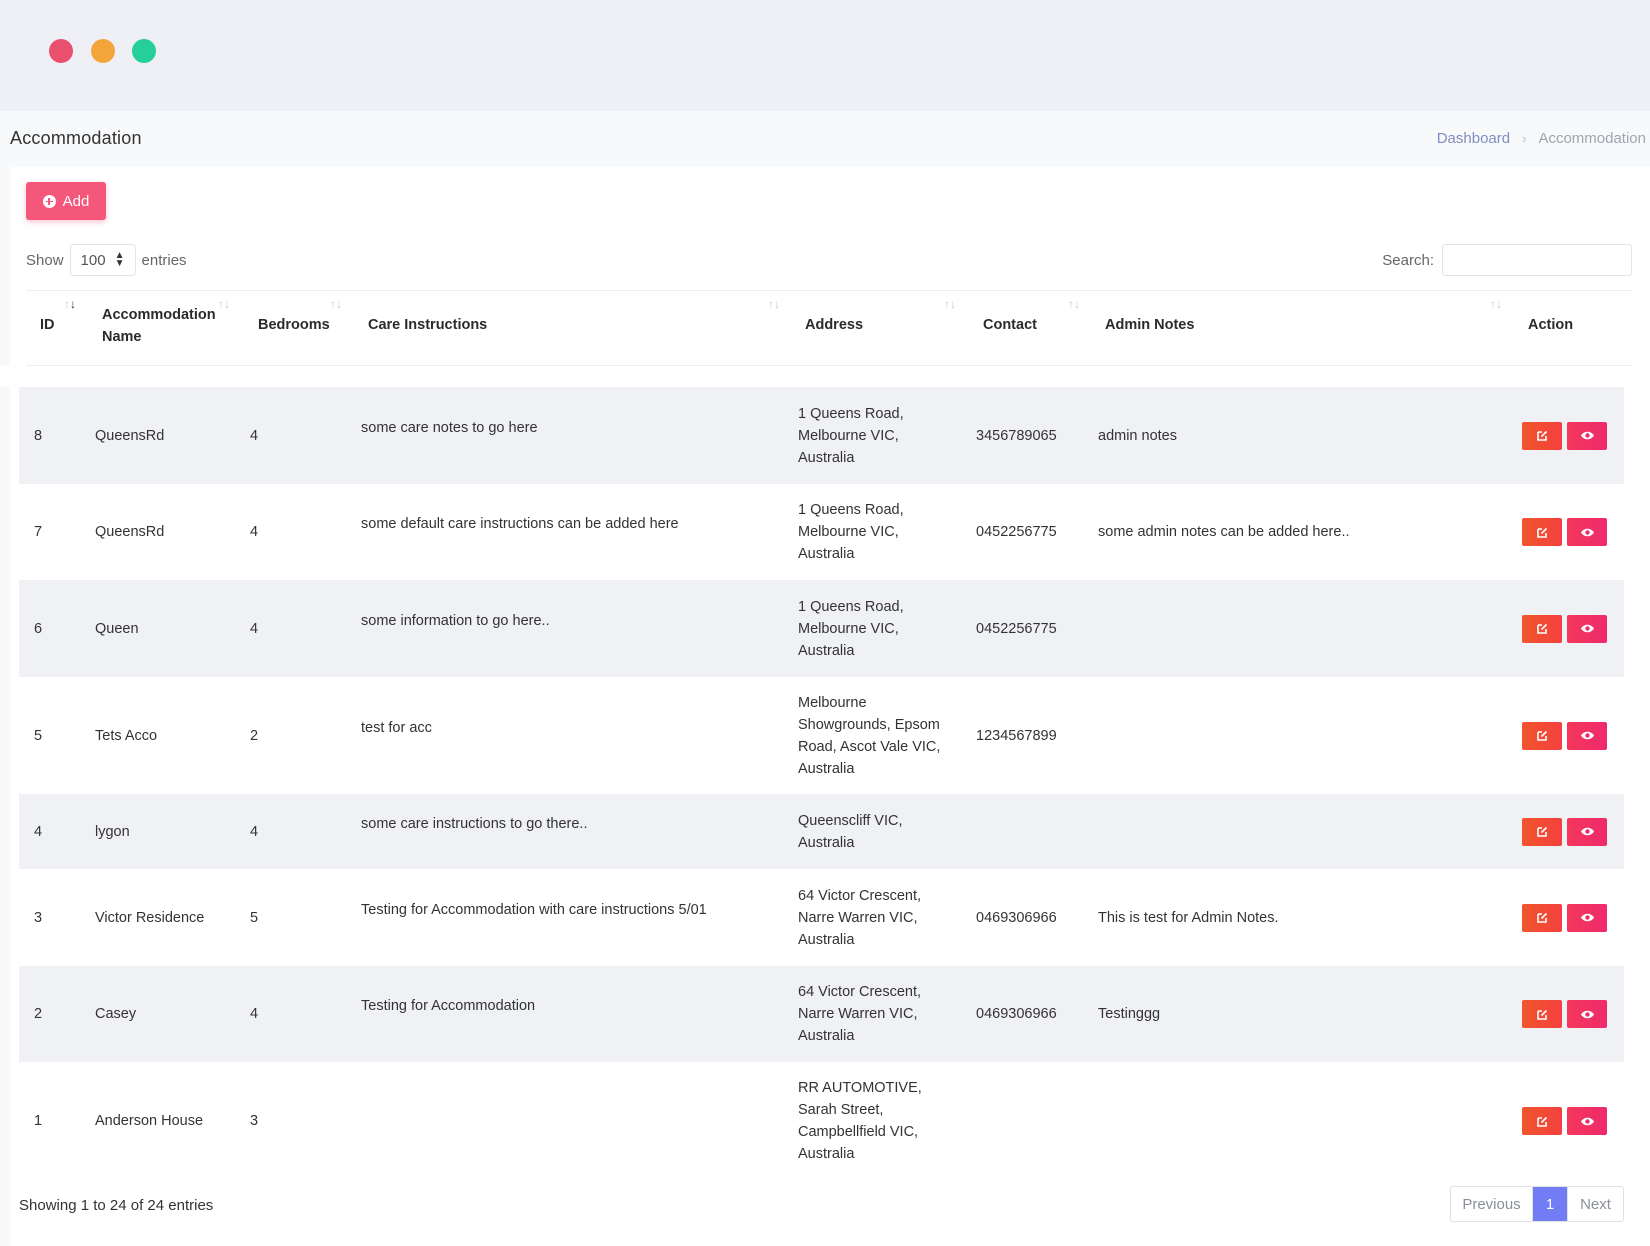 This screenshot has width=1650, height=1246. I want to click on breadcrumb-current: Accommodation, so click(1592, 138).